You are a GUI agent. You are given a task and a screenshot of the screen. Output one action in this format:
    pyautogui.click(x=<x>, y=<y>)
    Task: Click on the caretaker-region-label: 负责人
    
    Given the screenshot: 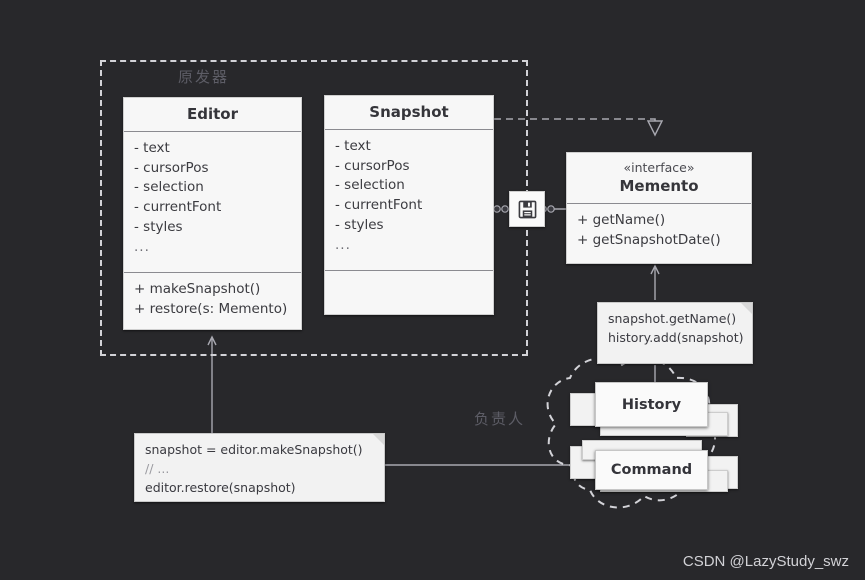 What is the action you would take?
    pyautogui.click(x=500, y=419)
    